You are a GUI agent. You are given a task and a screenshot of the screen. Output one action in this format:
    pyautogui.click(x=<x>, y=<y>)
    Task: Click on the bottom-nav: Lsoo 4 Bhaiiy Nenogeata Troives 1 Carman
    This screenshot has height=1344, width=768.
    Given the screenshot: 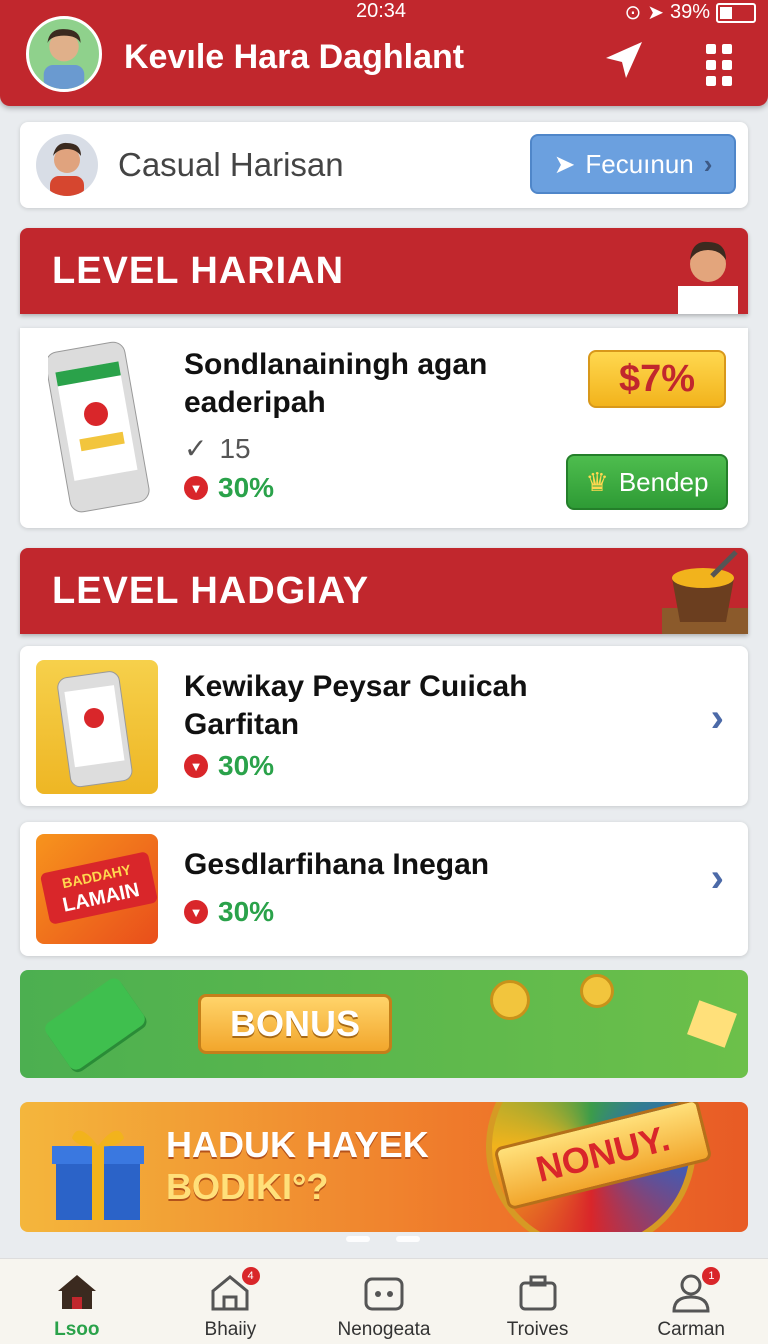 What is the action you would take?
    pyautogui.click(x=384, y=1301)
    